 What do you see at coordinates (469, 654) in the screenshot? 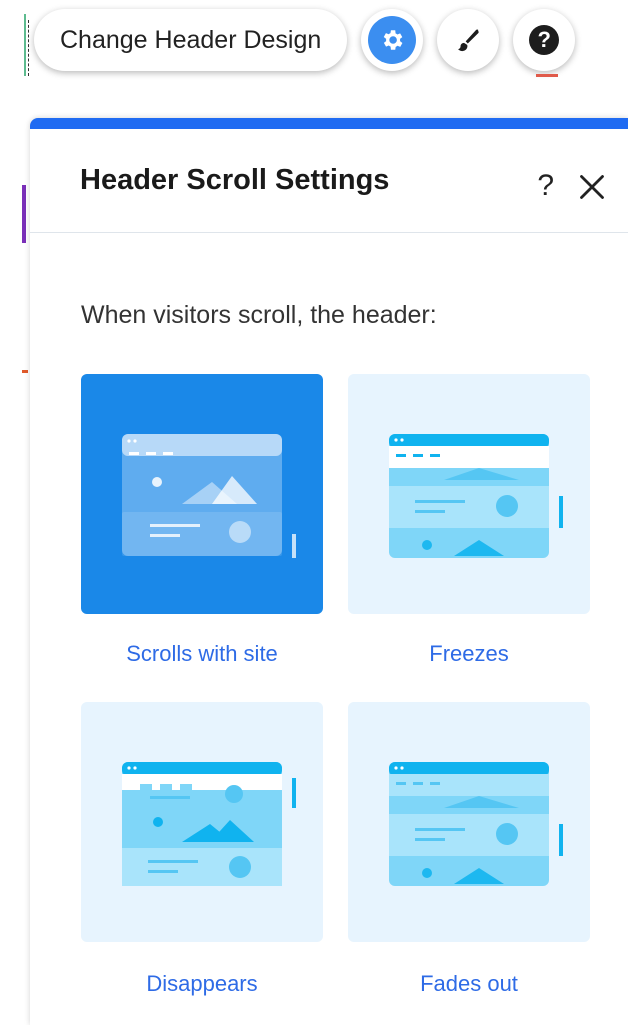
I see `option-label-freezes: Freezes` at bounding box center [469, 654].